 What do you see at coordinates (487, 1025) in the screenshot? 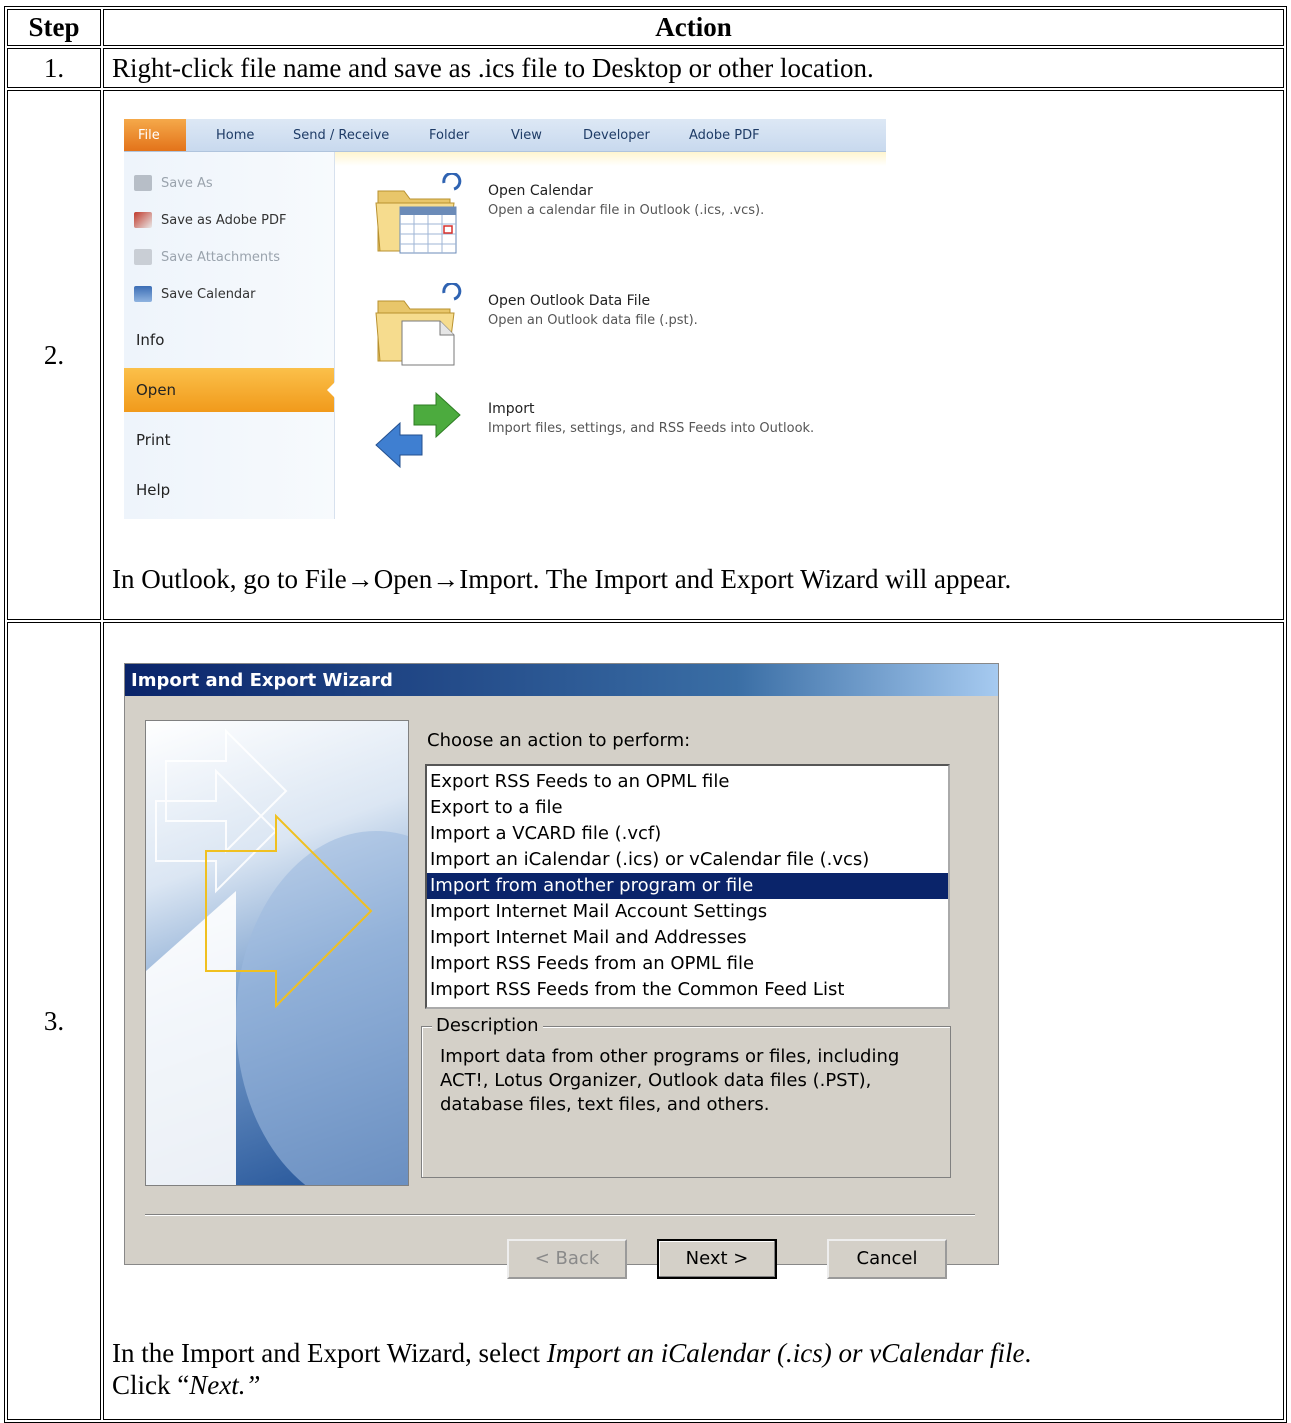
I see `description-label: Description` at bounding box center [487, 1025].